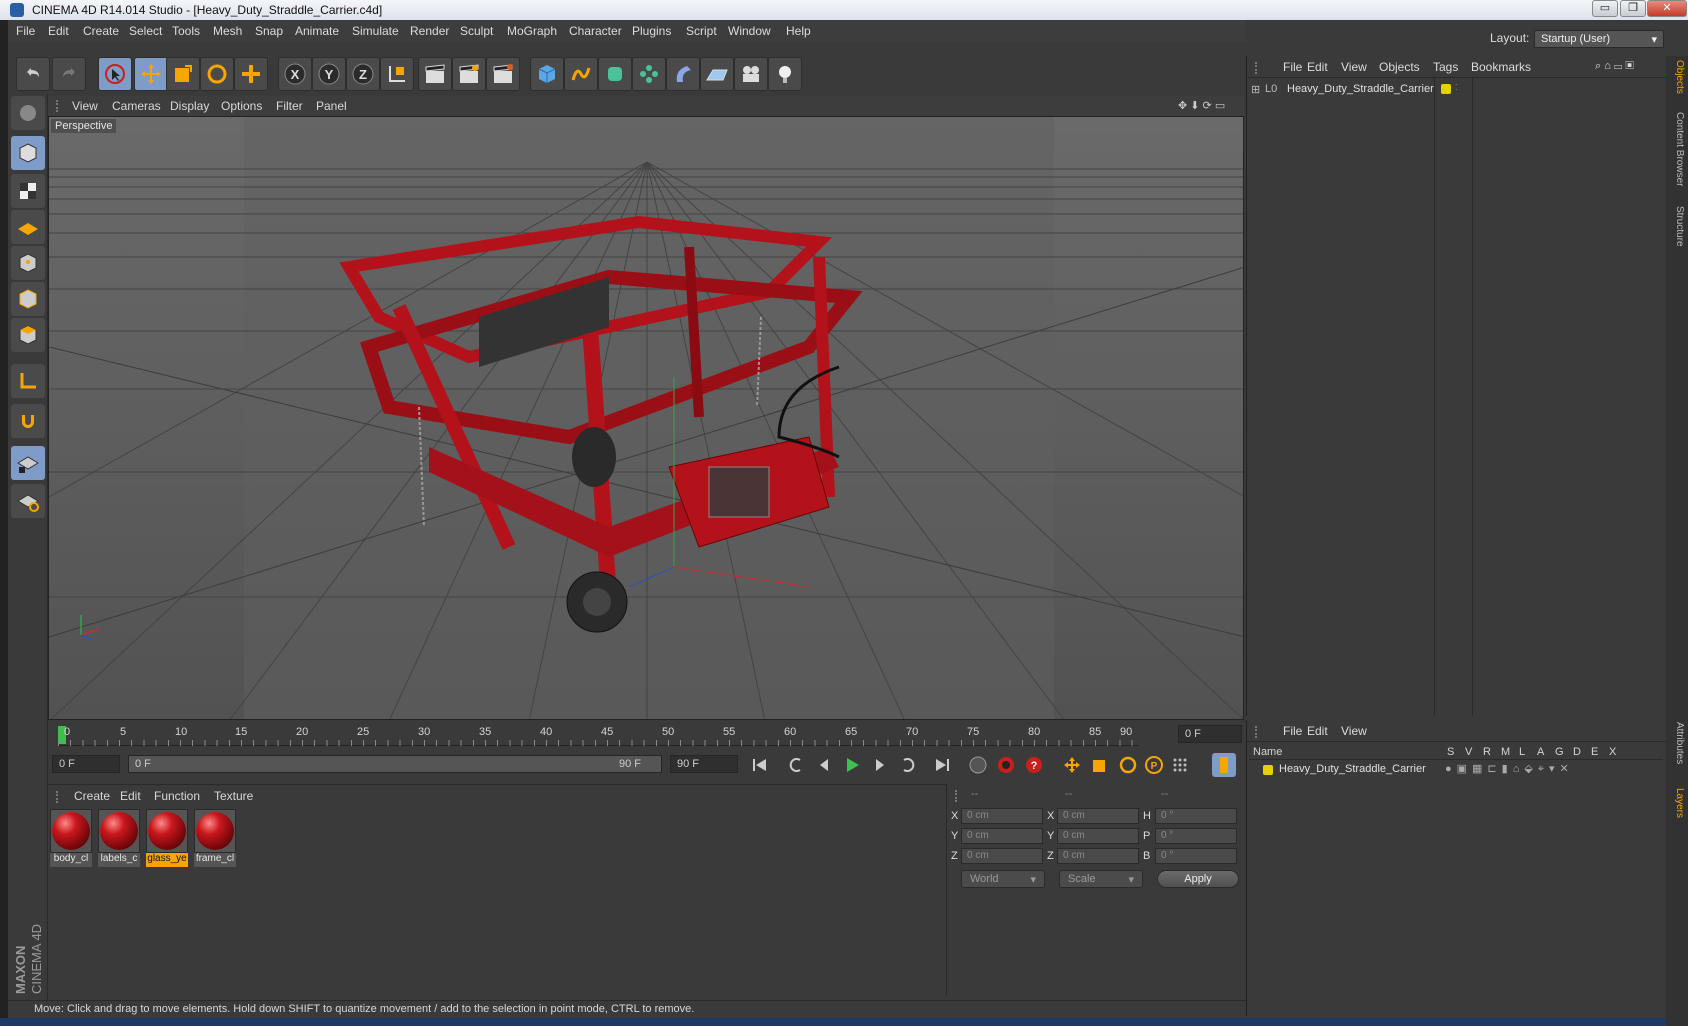  Describe the element at coordinates (1399, 67) in the screenshot. I see `object-menu-objects: Objects` at that location.